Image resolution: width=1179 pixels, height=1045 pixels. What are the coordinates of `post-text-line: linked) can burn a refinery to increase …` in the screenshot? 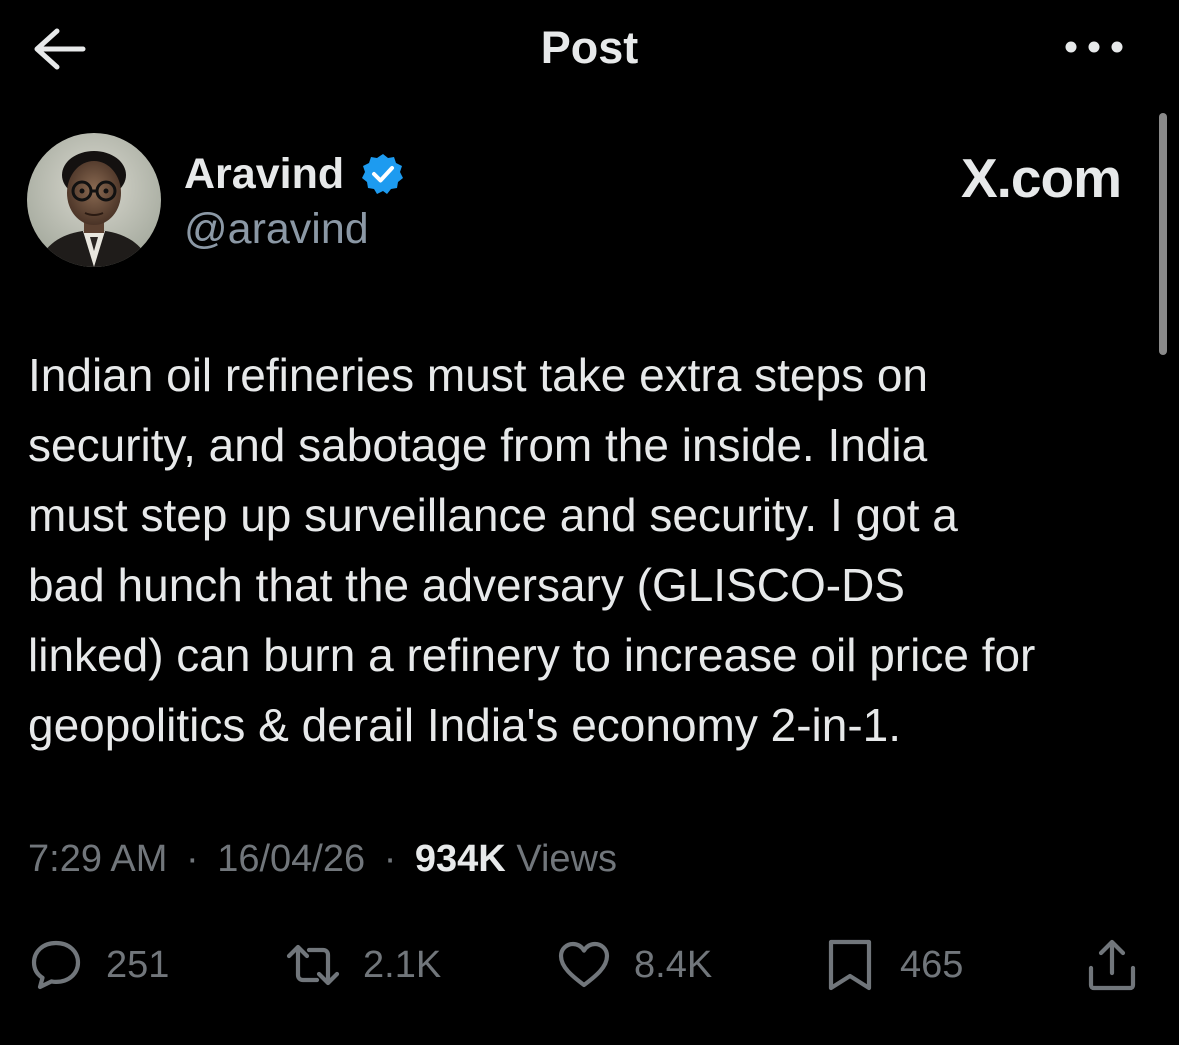 It's located at (532, 655).